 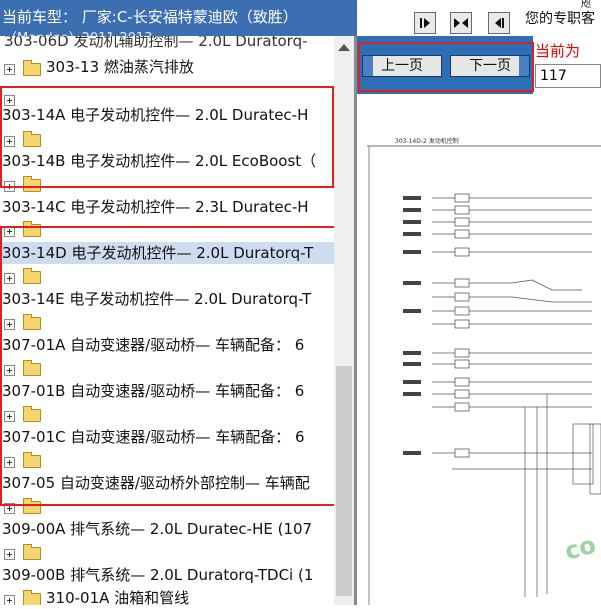 What do you see at coordinates (461, 23) in the screenshot?
I see `fit-width-button` at bounding box center [461, 23].